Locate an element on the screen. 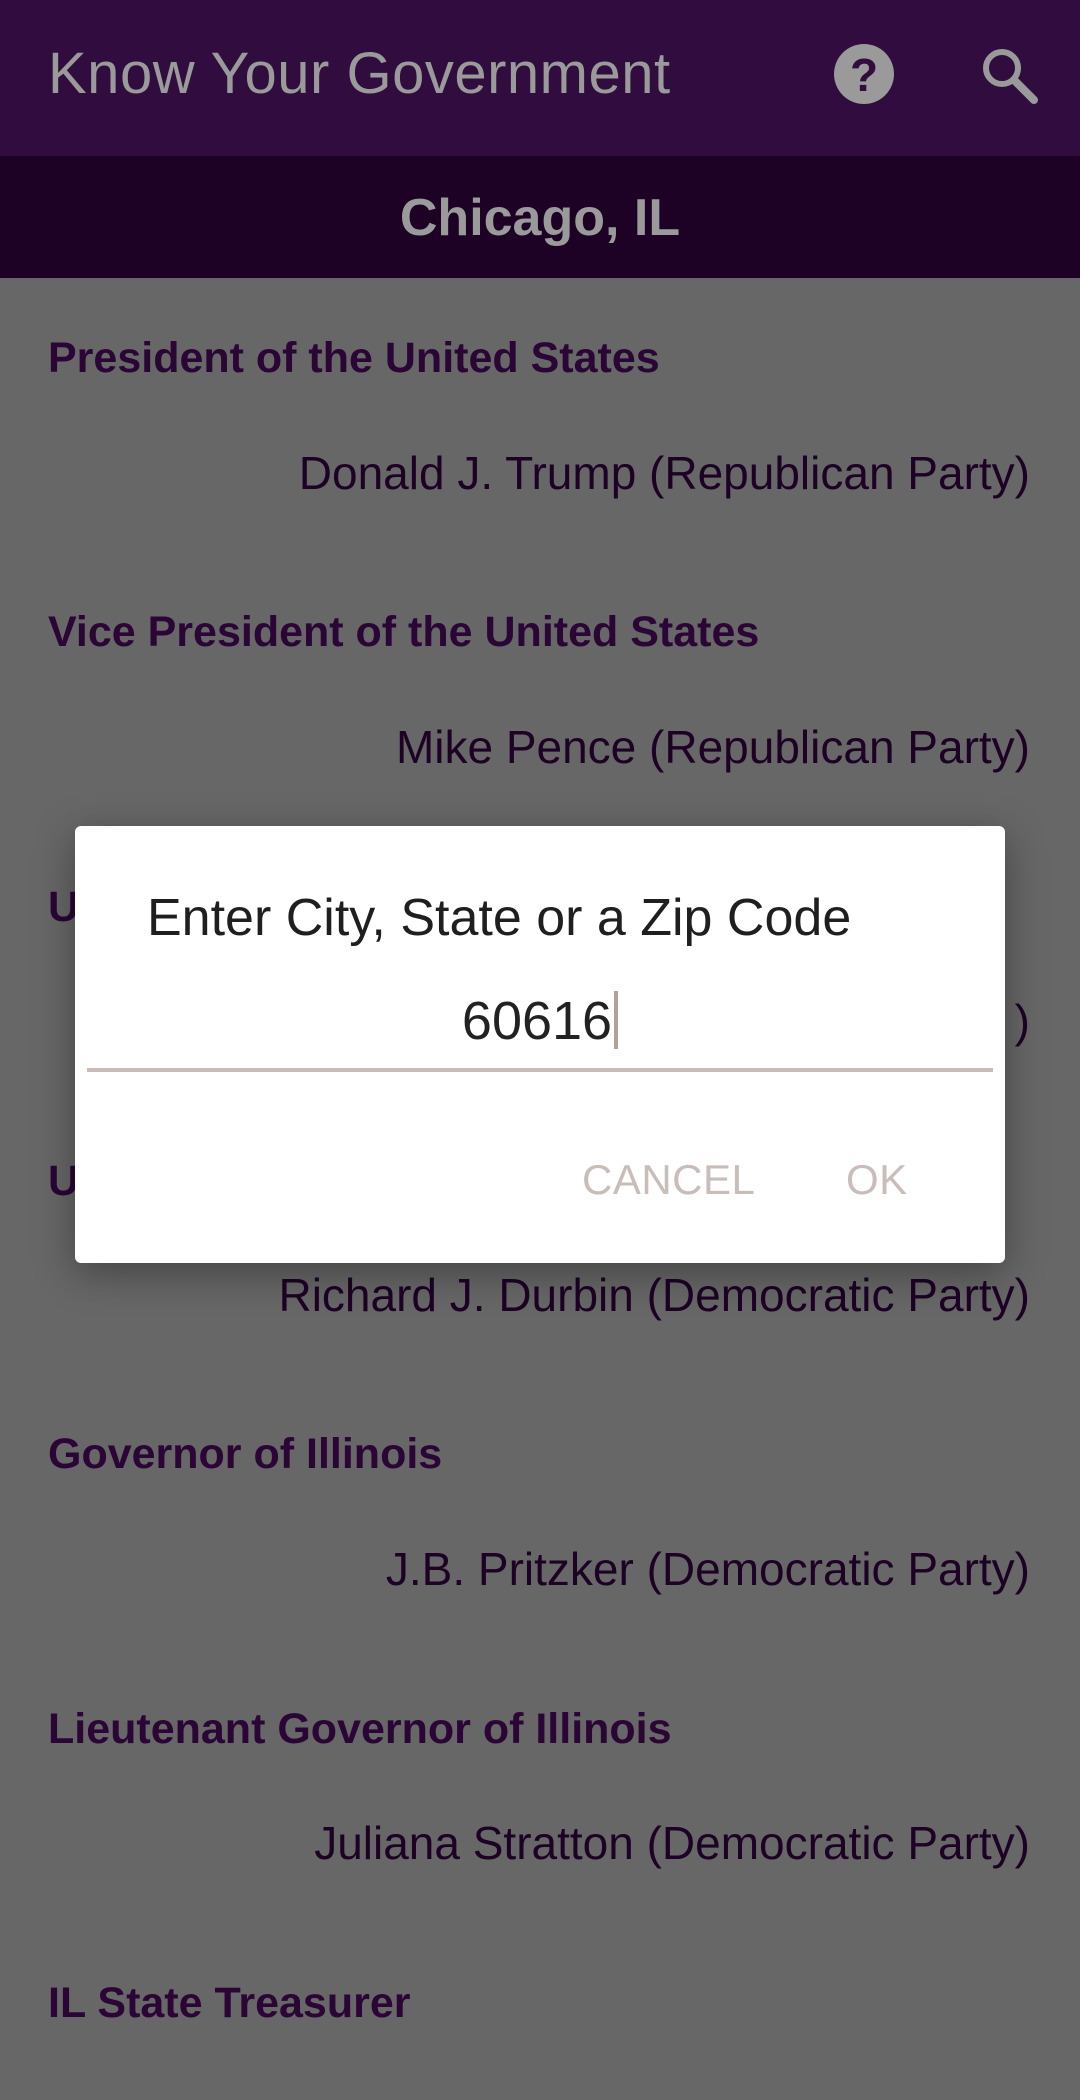 The width and height of the screenshot is (1080, 2100). text-cursor is located at coordinates (616, 1020).